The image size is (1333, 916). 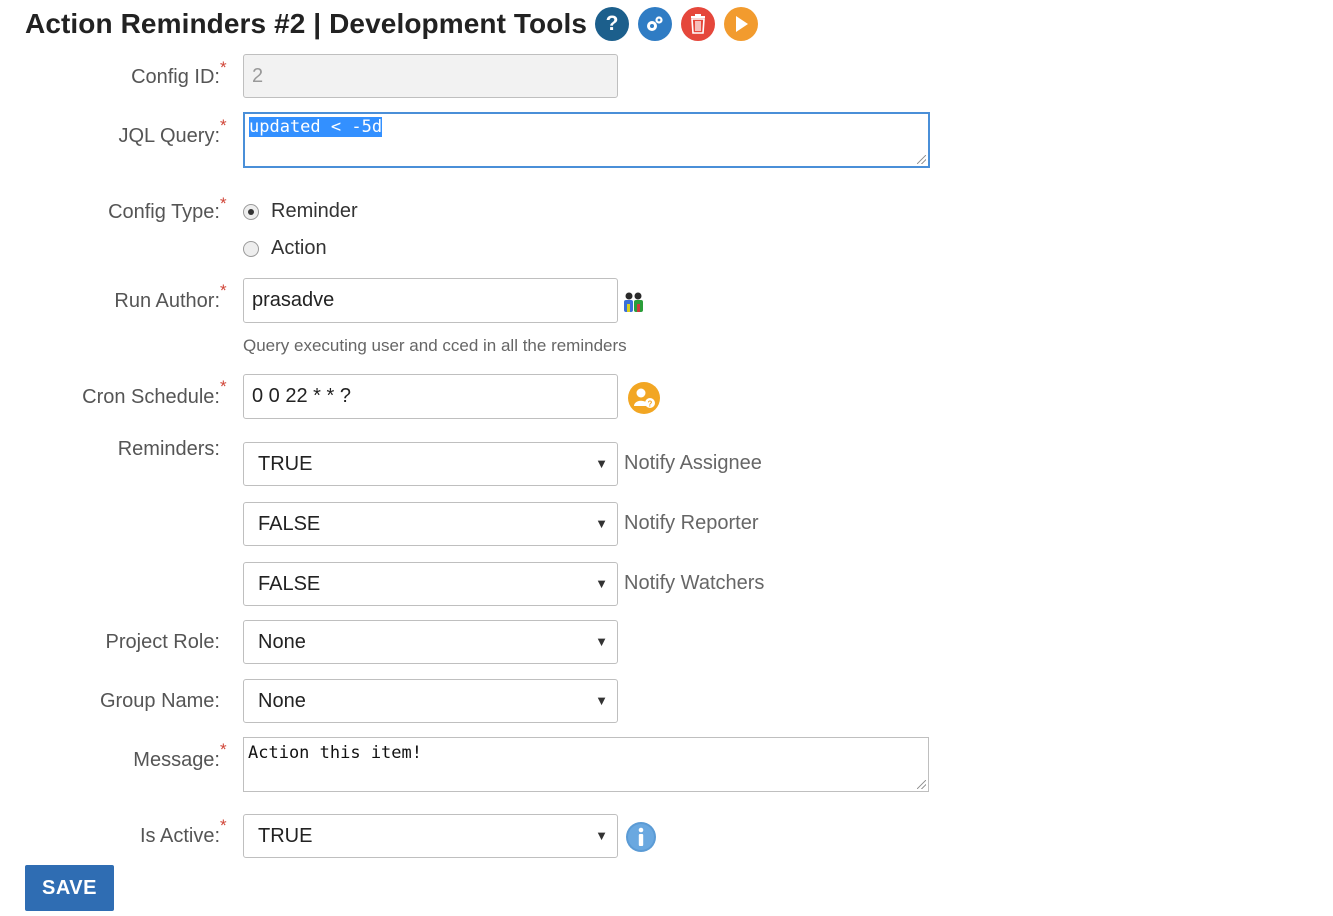 I want to click on notify-watchers-select: FALSE ▼, so click(x=430, y=584).